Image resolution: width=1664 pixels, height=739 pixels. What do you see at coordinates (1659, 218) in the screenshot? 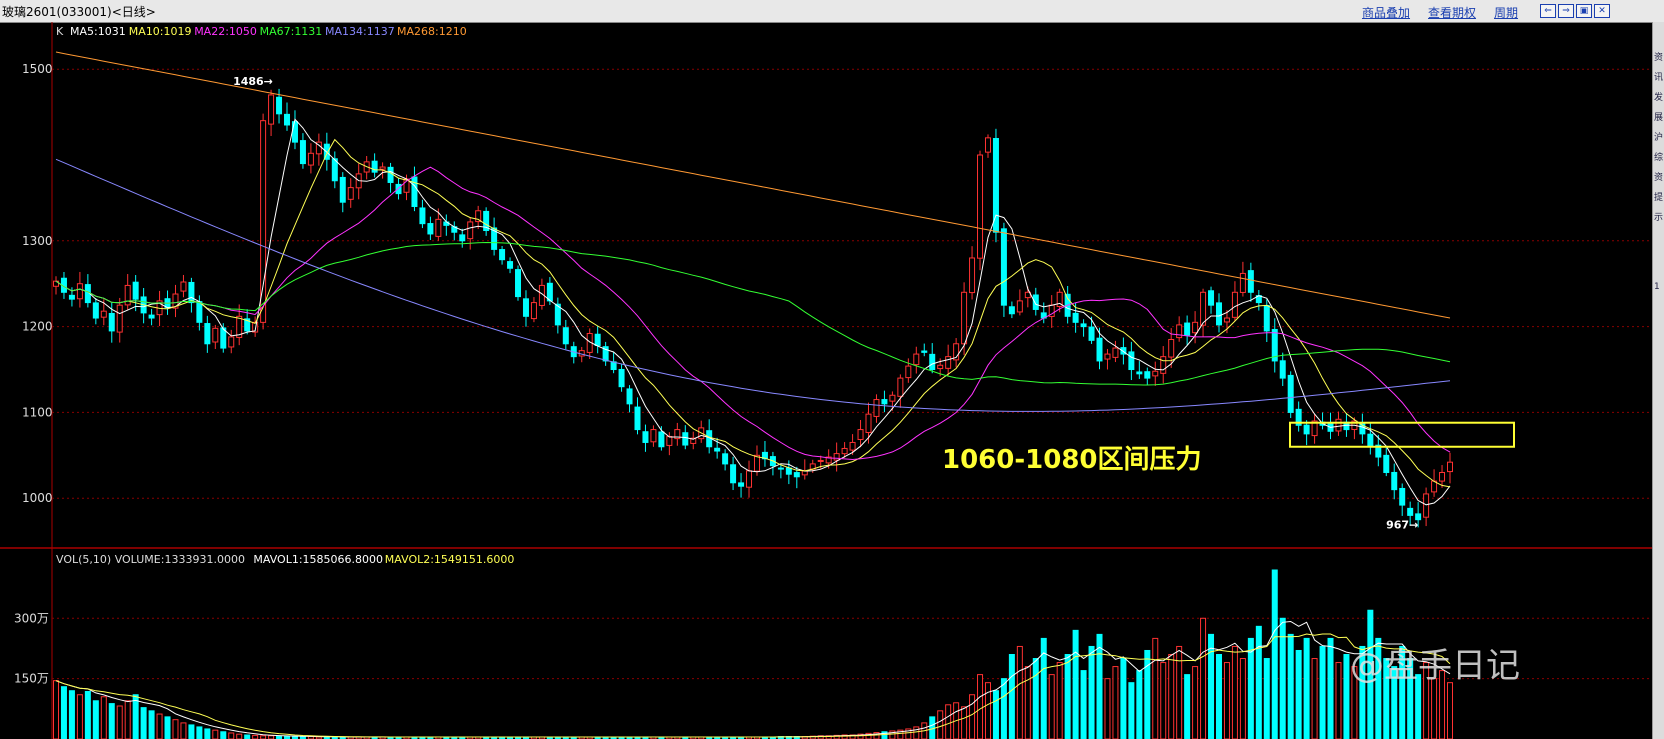
I see `strip-glyph: 示` at bounding box center [1659, 218].